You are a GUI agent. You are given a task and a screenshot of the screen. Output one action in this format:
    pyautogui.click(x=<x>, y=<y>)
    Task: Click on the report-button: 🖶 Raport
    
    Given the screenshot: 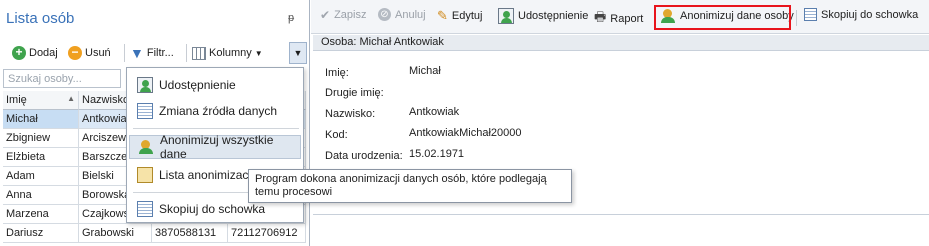 What is the action you would take?
    pyautogui.click(x=618, y=19)
    